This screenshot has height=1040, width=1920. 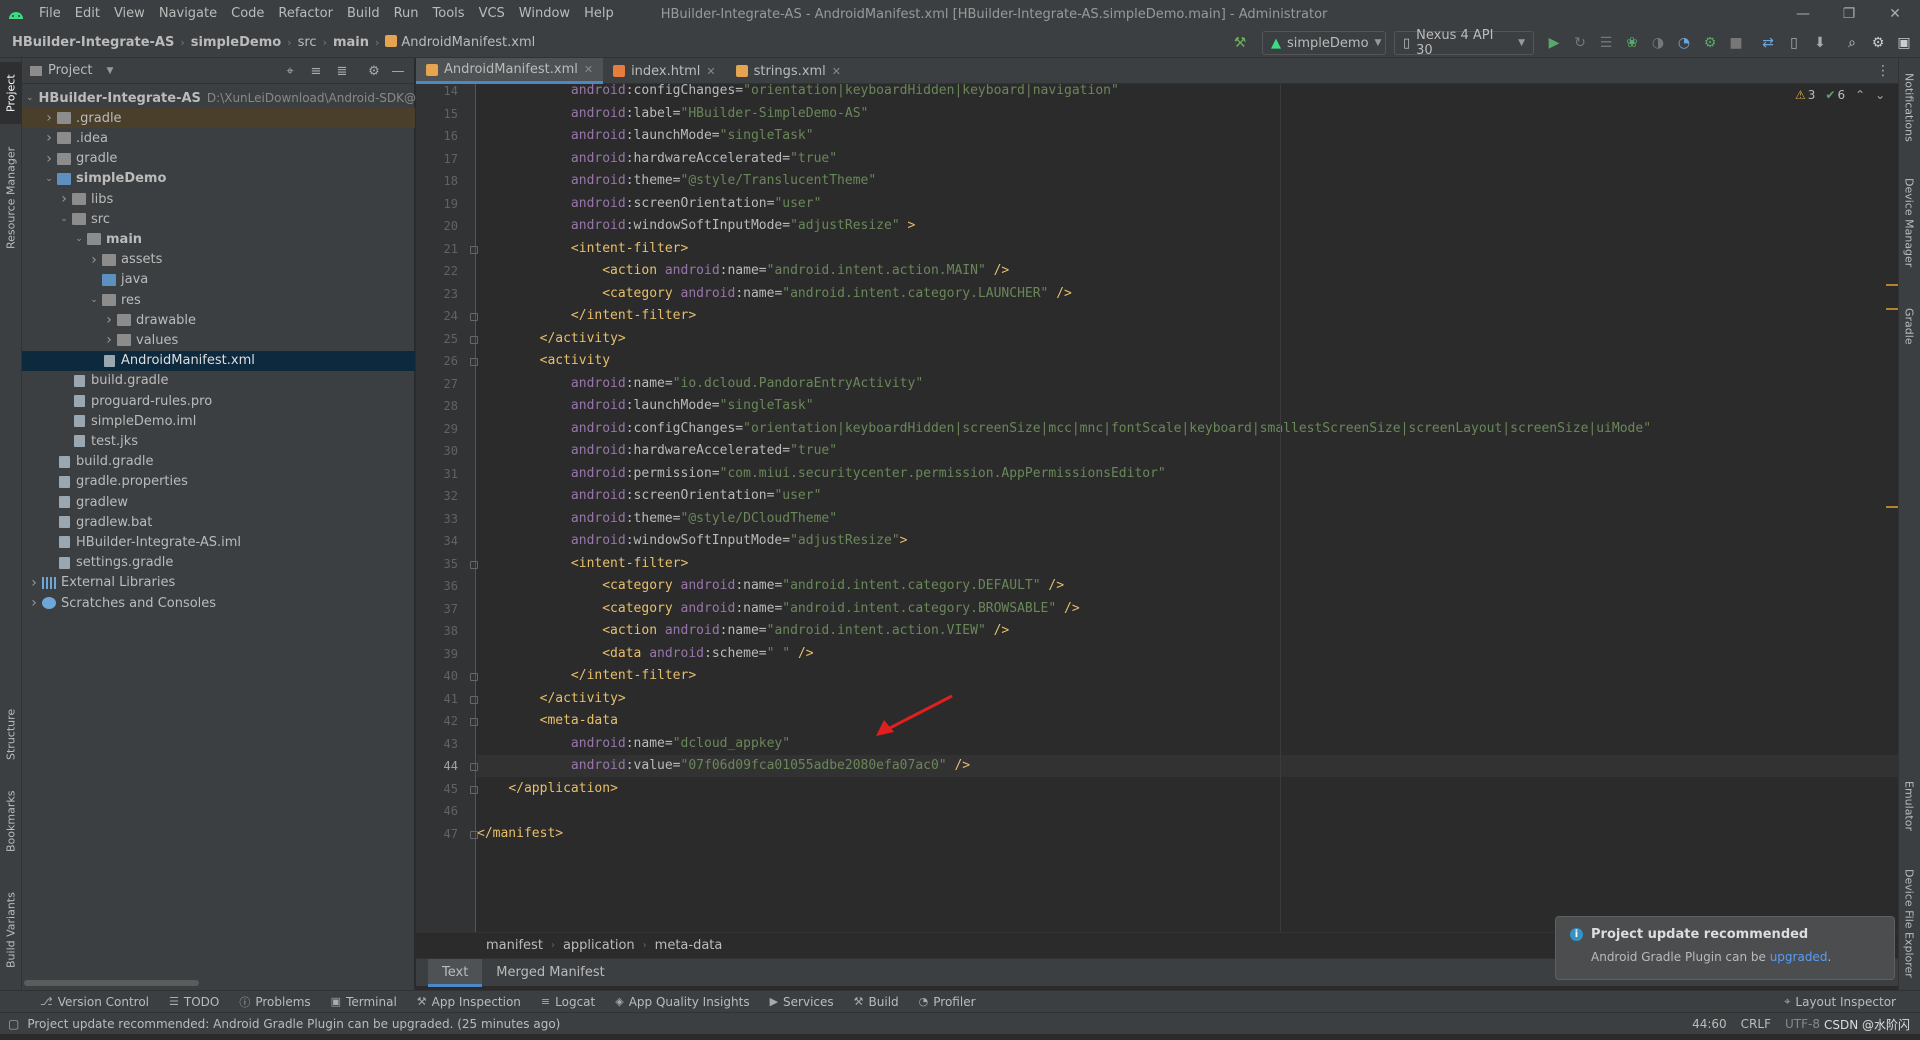 I want to click on sdk-manager-icon: ⬇, so click(x=1820, y=43).